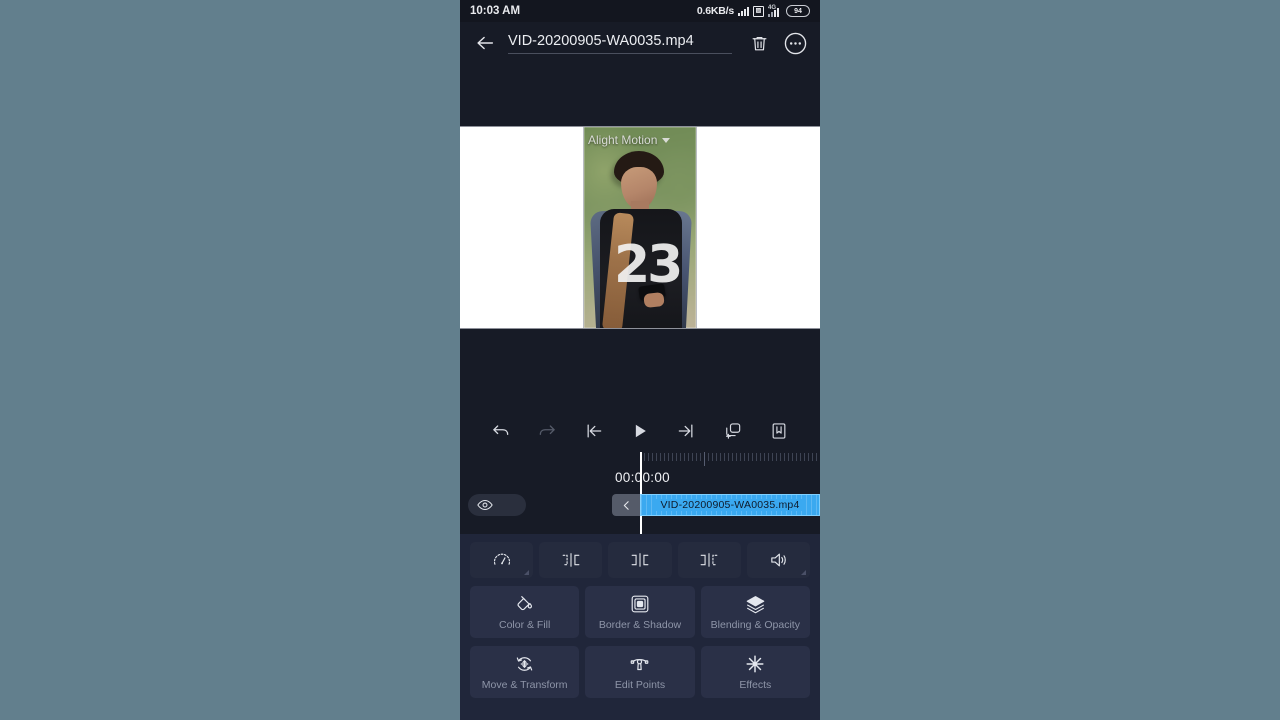 The image size is (1280, 720). Describe the element at coordinates (640, 11) in the screenshot. I see `status-bar: 10:03 AM 0.6KB/s ▨ 4G 94` at that location.